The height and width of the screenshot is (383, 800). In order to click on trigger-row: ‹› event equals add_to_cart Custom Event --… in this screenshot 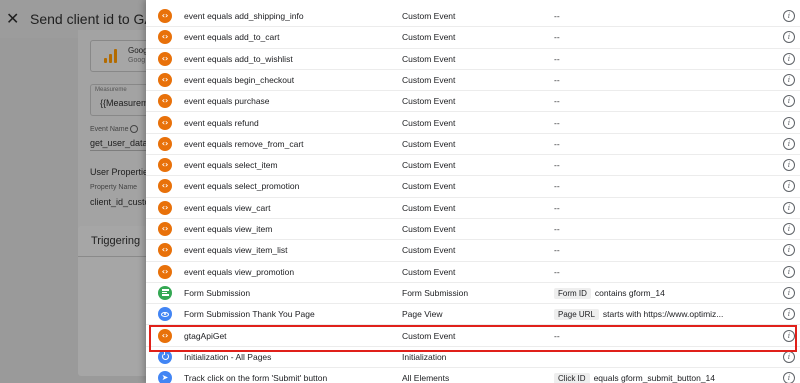, I will do `click(473, 38)`.